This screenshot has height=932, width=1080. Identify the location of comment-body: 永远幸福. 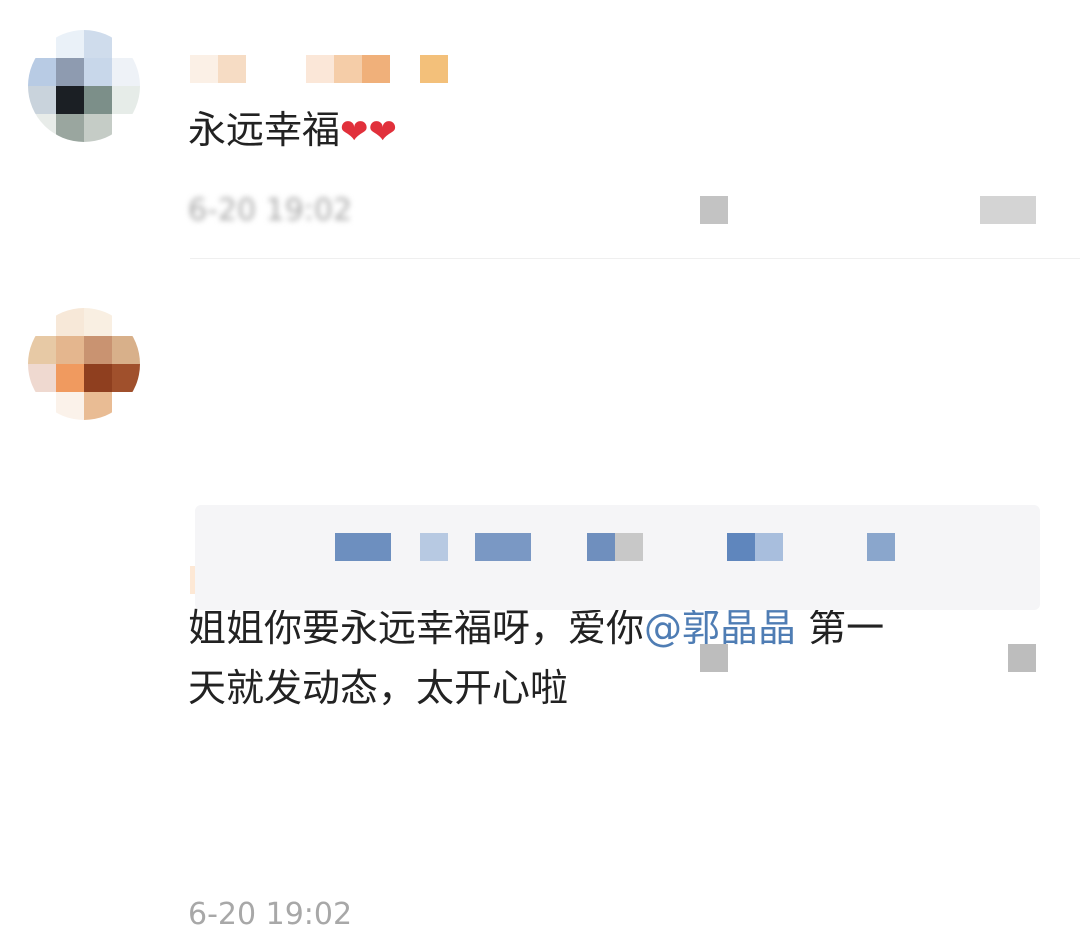
(264, 130).